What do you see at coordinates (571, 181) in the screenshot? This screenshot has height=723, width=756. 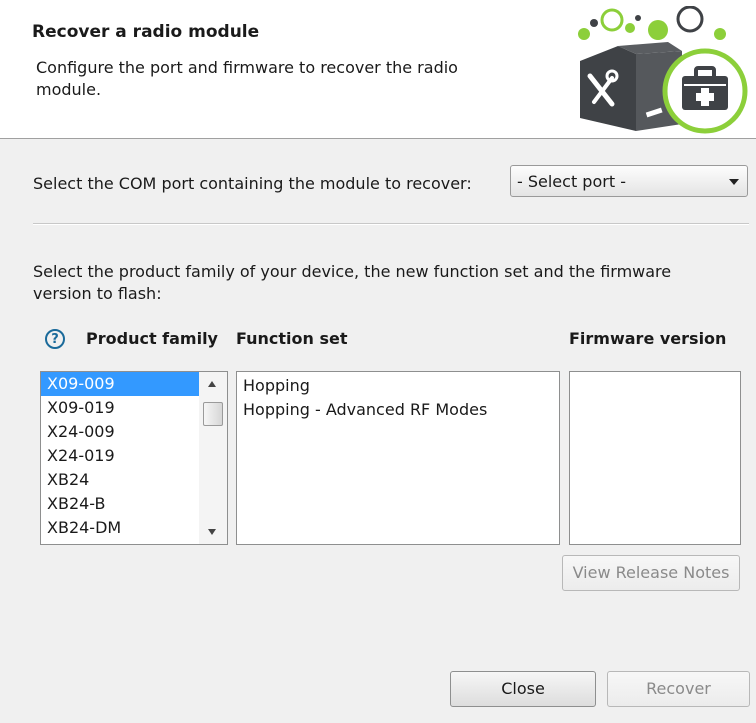 I see `com-port-value: - Select port -` at bounding box center [571, 181].